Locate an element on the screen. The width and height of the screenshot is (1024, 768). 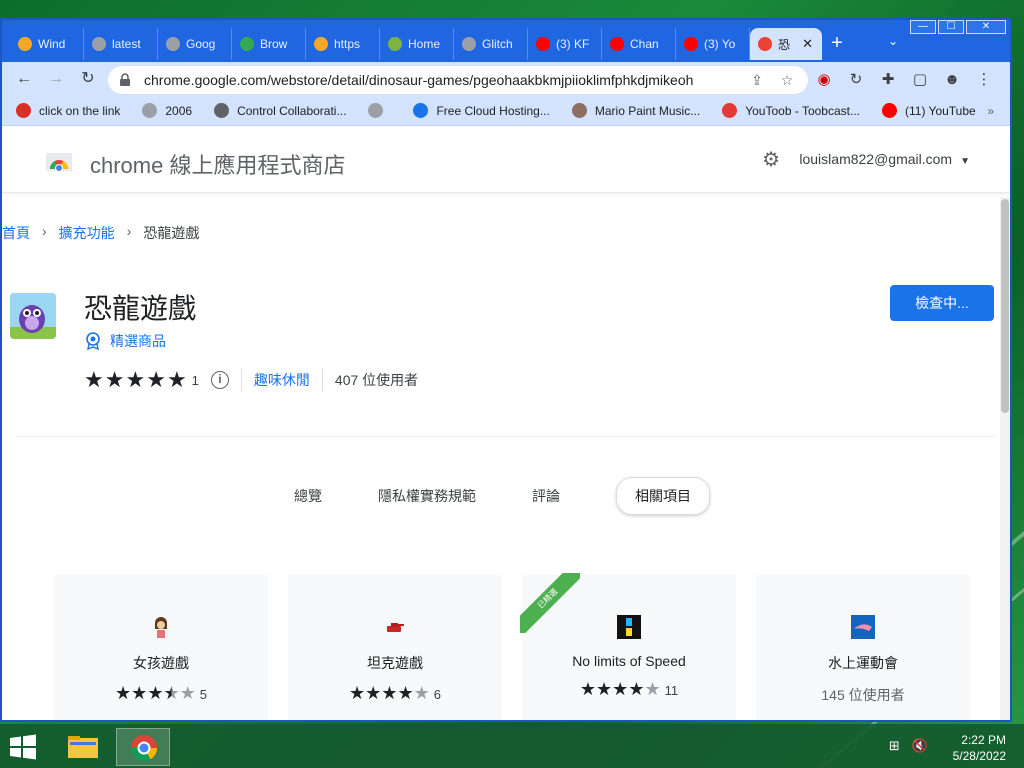
menu-kebab-icon: ⋮ is located at coordinates (984, 79).